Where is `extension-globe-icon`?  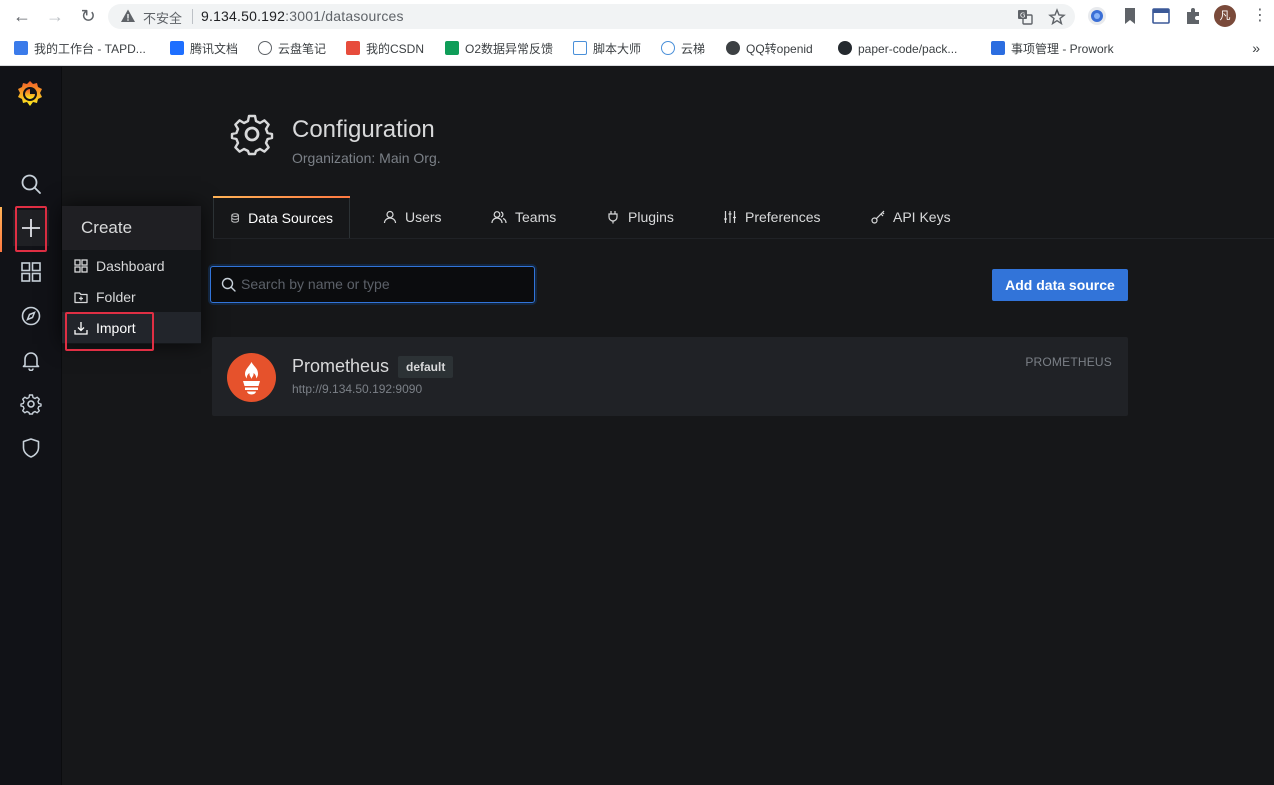
extension-globe-icon is located at coordinates (1097, 16).